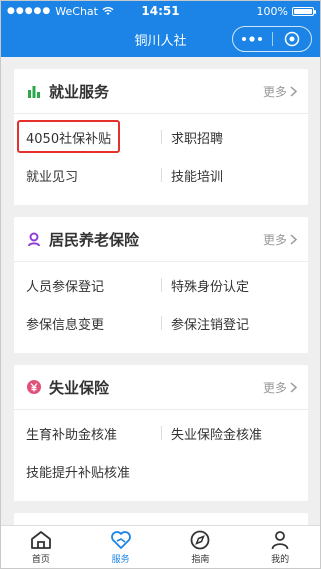  Describe the element at coordinates (304, 11) in the screenshot. I see `battery-icon` at that location.